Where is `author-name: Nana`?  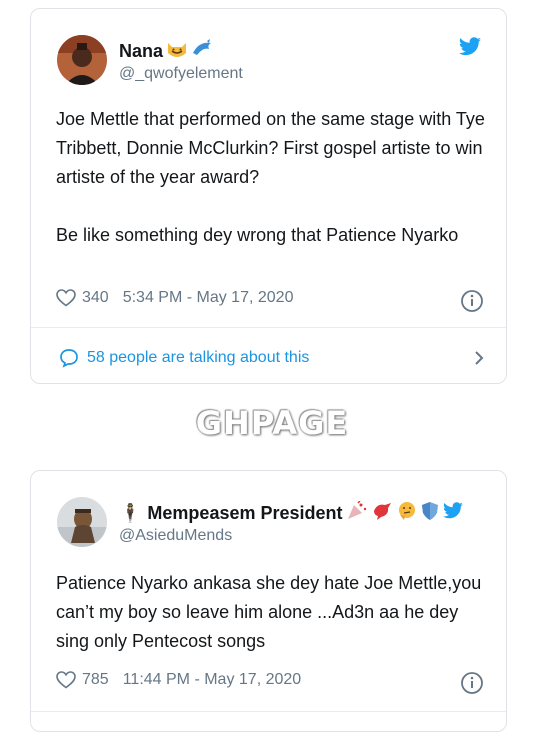 author-name: Nana is located at coordinates (141, 51).